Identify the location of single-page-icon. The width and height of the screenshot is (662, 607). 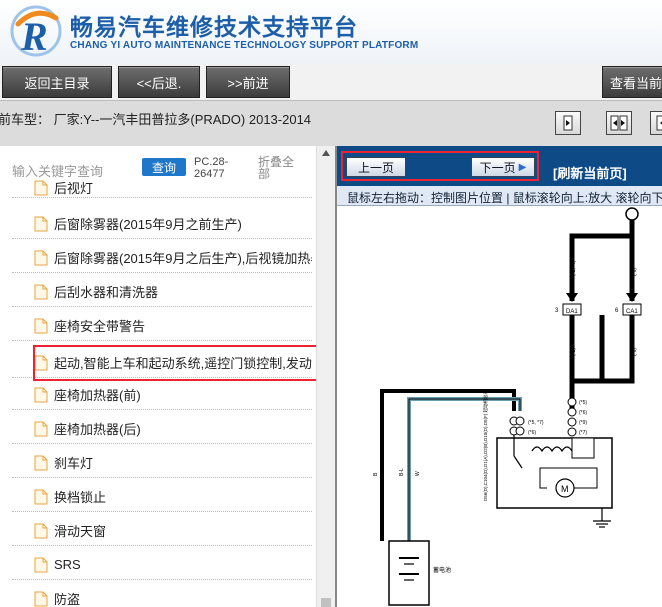
(568, 123).